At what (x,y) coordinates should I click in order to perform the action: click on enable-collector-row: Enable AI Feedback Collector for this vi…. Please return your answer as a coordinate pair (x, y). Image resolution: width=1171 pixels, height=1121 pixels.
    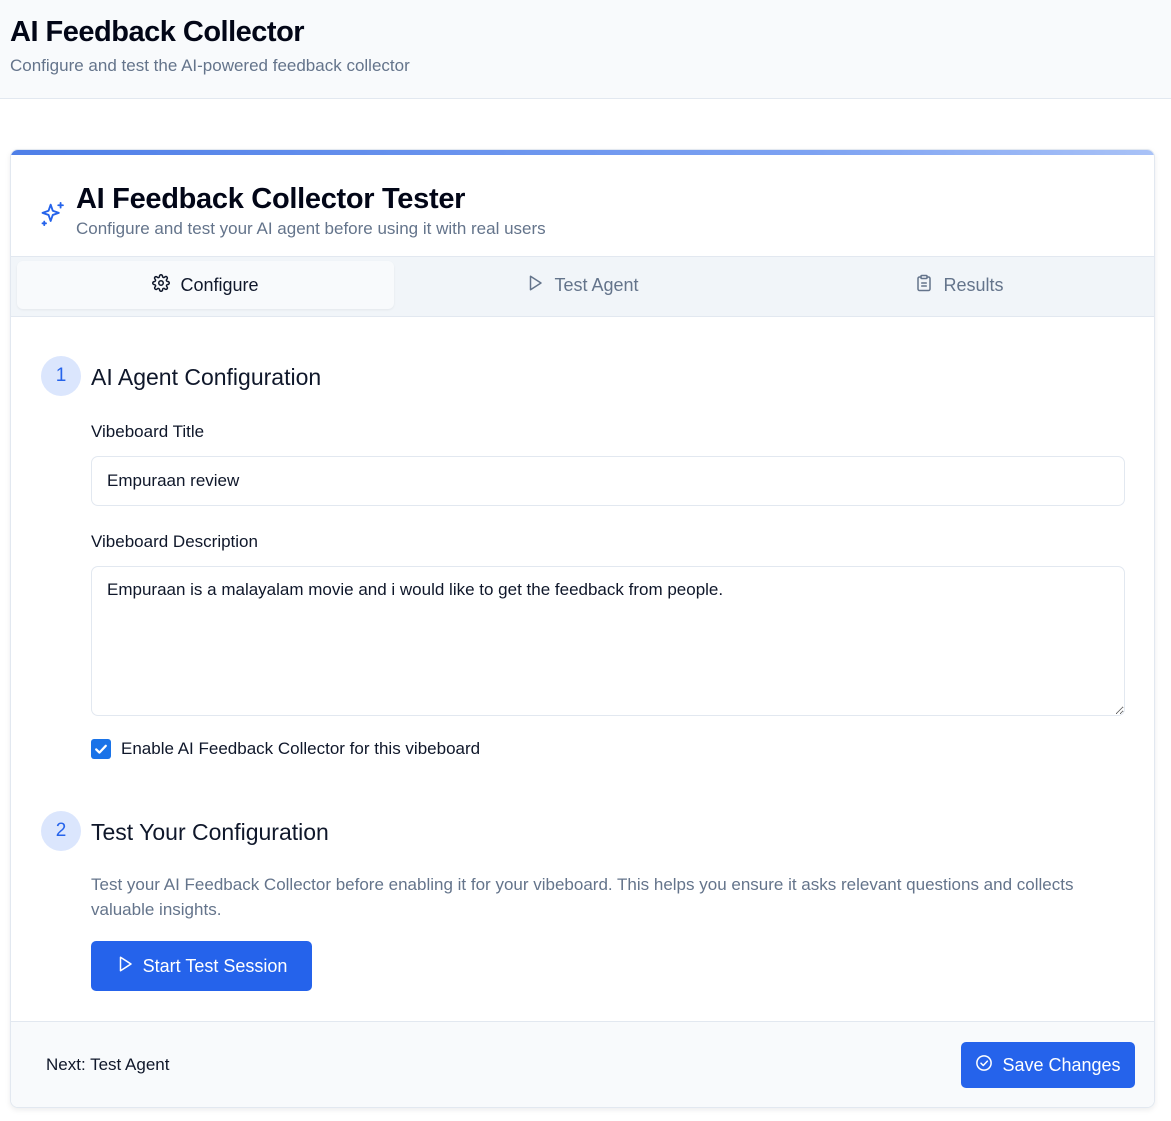
    Looking at the image, I should click on (285, 749).